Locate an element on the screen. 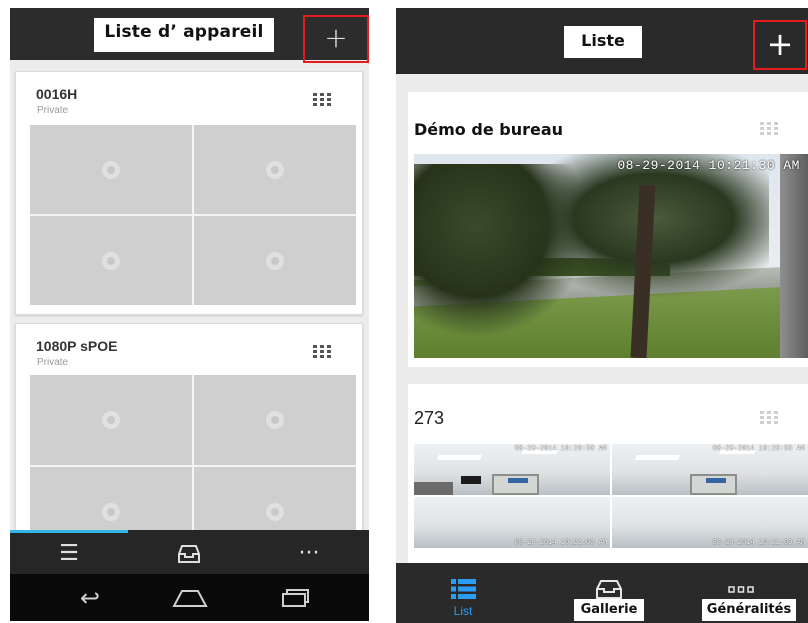 The width and height of the screenshot is (808, 623). home-shape-icon is located at coordinates (190, 598).